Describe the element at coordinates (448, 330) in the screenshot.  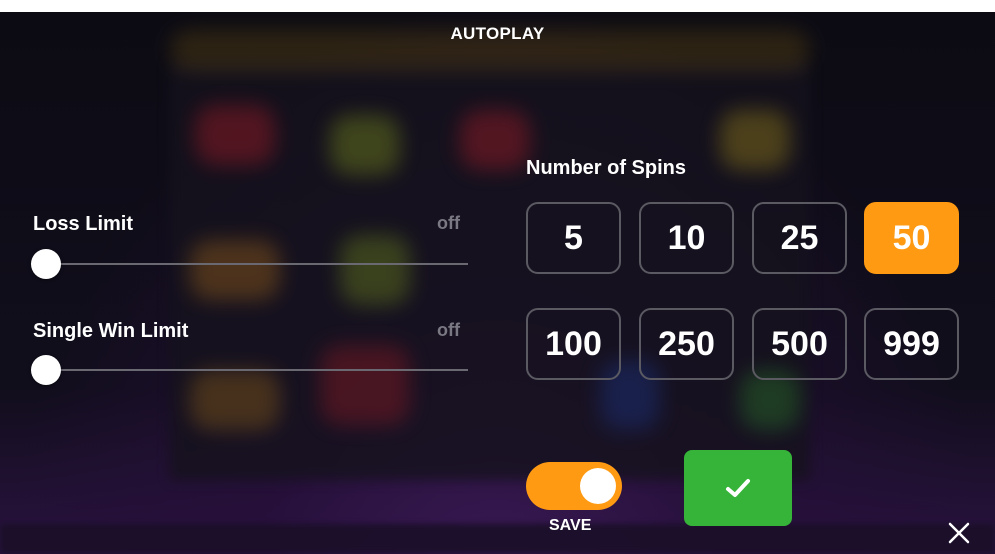
I see `single-win-limit-value: off` at that location.